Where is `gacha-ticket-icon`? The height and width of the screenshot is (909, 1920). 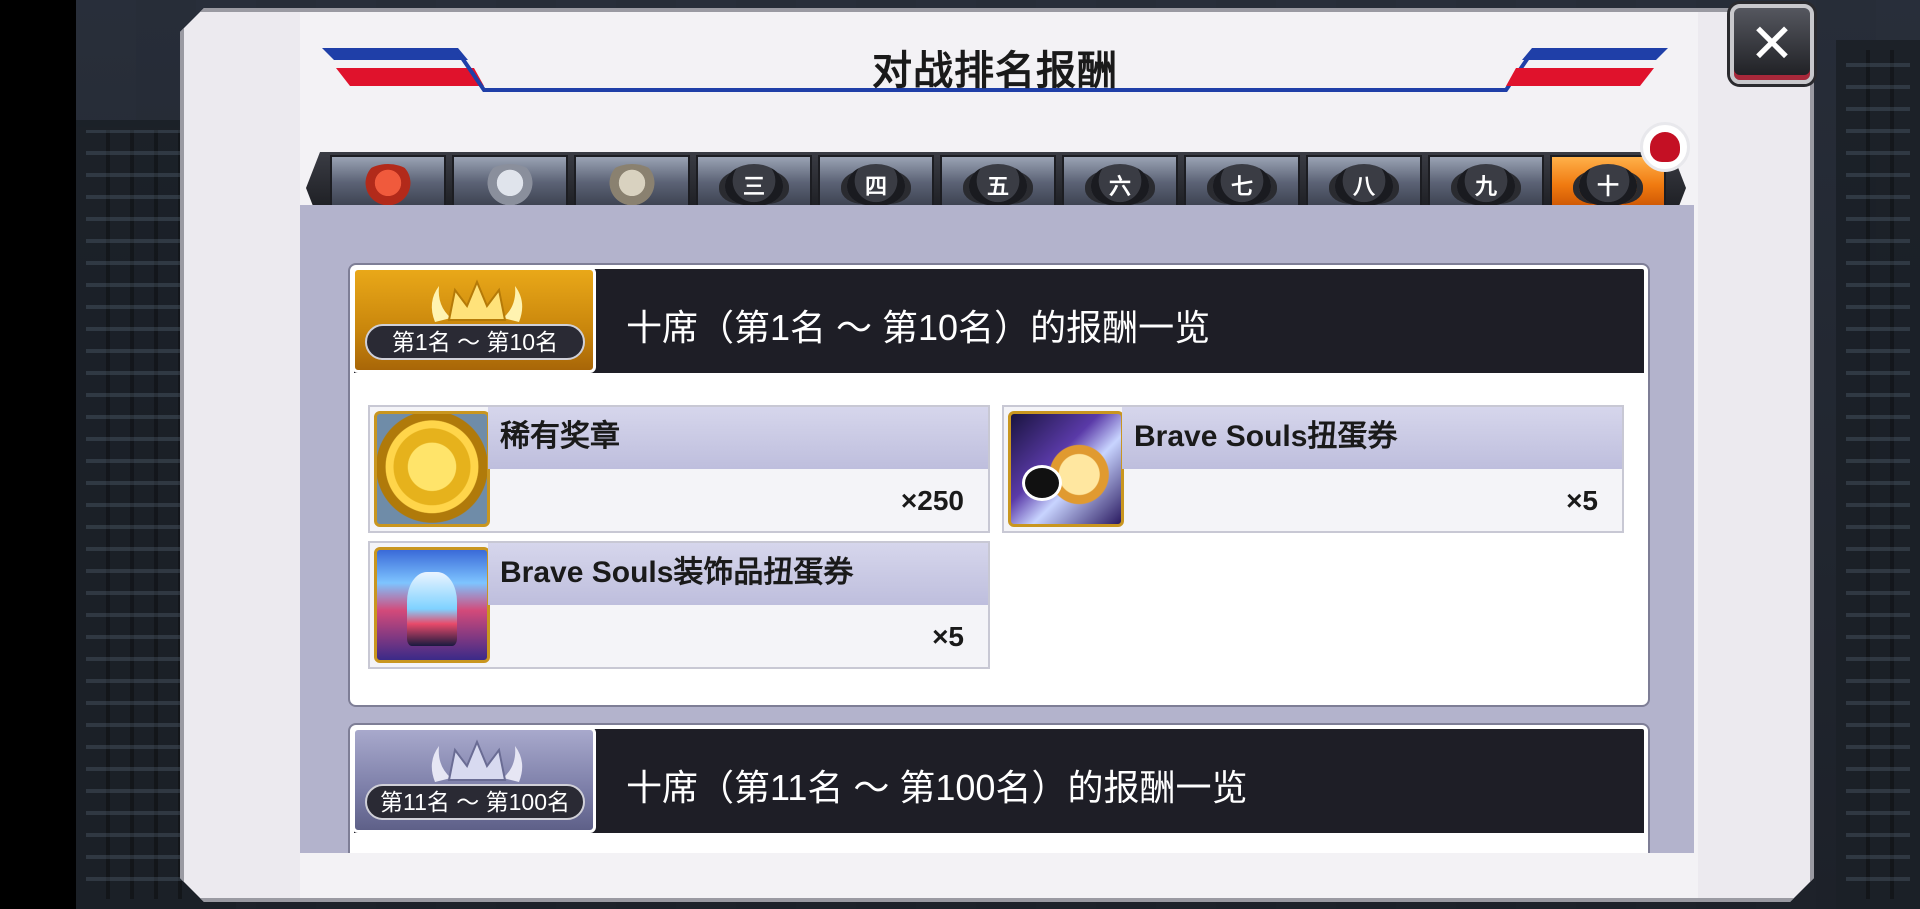 gacha-ticket-icon is located at coordinates (1066, 469).